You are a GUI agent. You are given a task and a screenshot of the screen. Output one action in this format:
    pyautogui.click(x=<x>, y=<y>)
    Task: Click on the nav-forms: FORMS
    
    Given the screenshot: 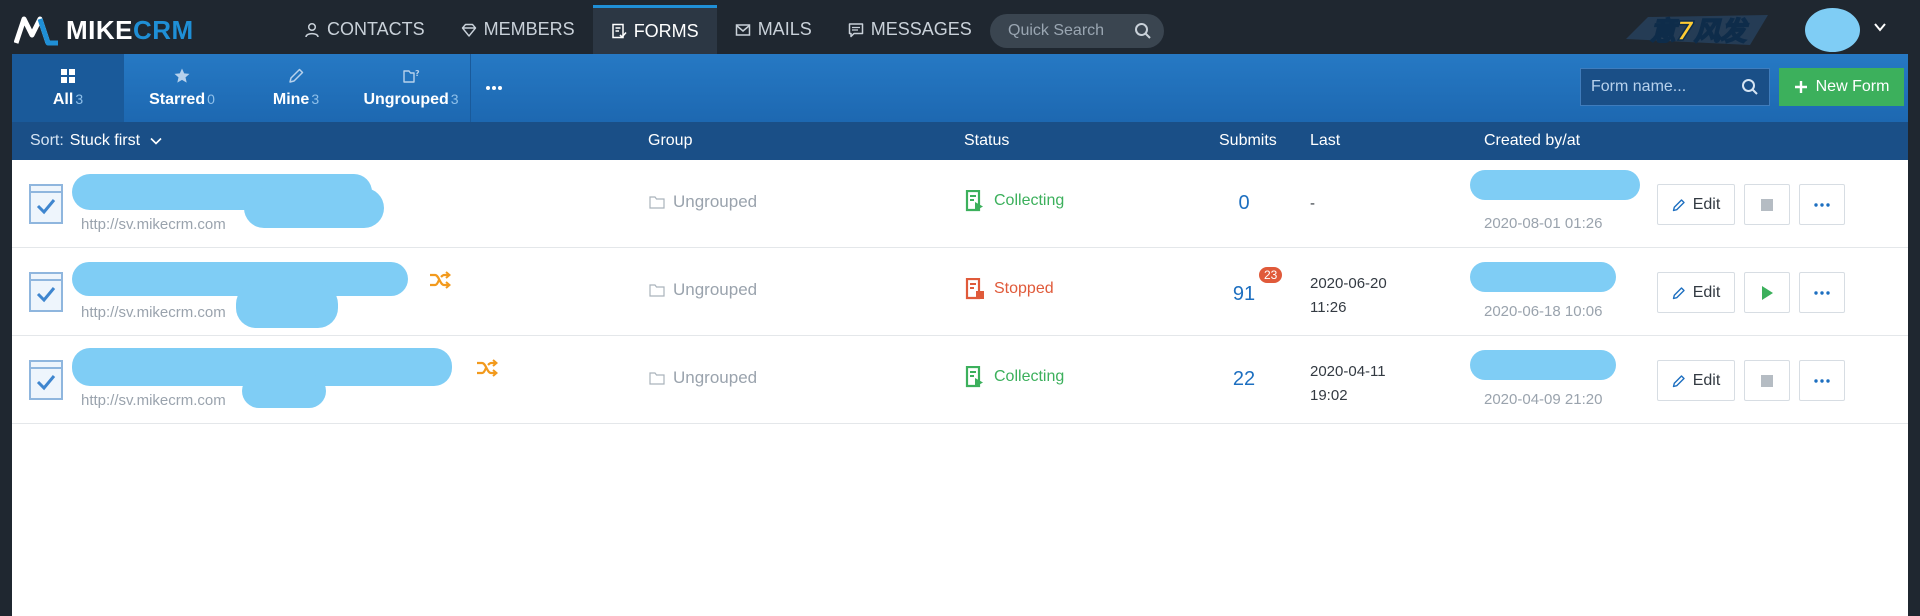 What is the action you would take?
    pyautogui.click(x=654, y=29)
    